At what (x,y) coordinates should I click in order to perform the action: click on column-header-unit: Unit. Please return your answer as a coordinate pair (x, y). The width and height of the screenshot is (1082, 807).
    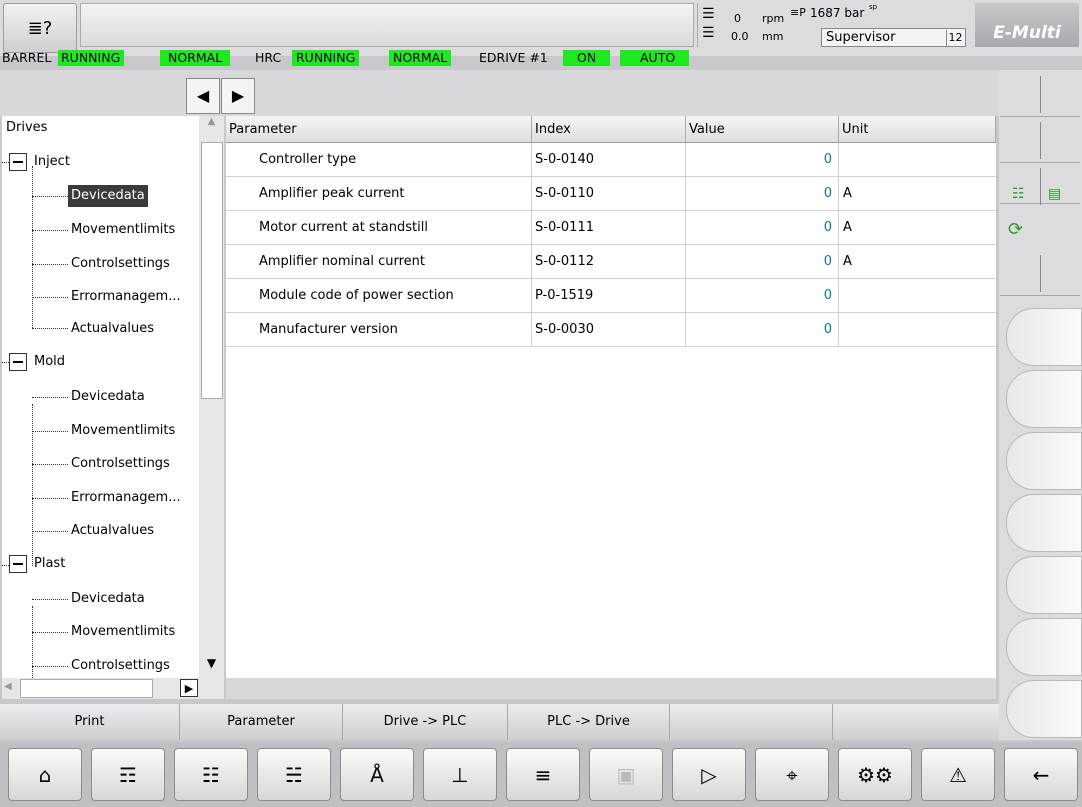
    Looking at the image, I should click on (917, 129).